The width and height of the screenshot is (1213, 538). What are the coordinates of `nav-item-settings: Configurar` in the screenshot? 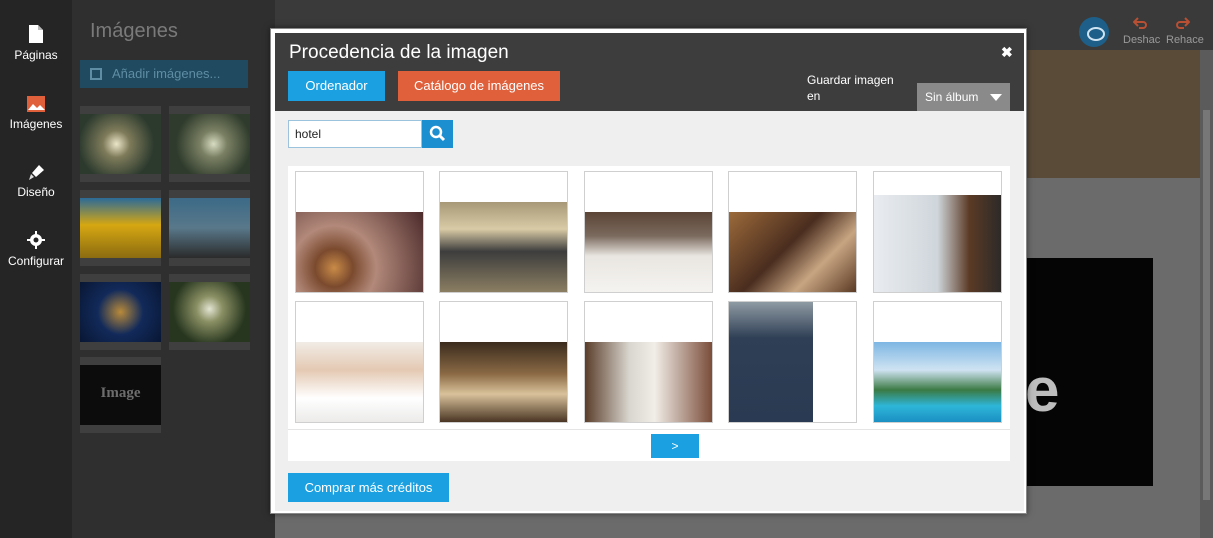 It's located at (36, 249).